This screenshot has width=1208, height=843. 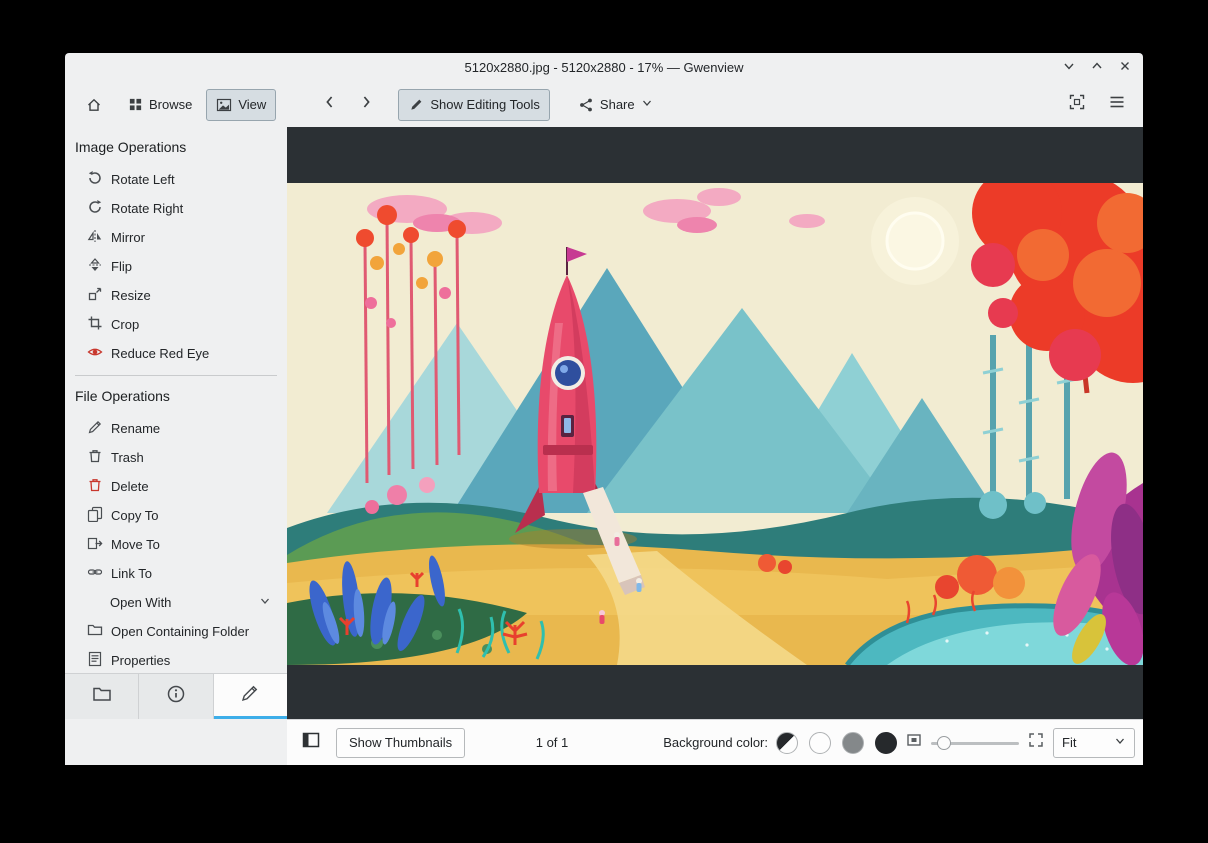 I want to click on link-icon, so click(x=95, y=573).